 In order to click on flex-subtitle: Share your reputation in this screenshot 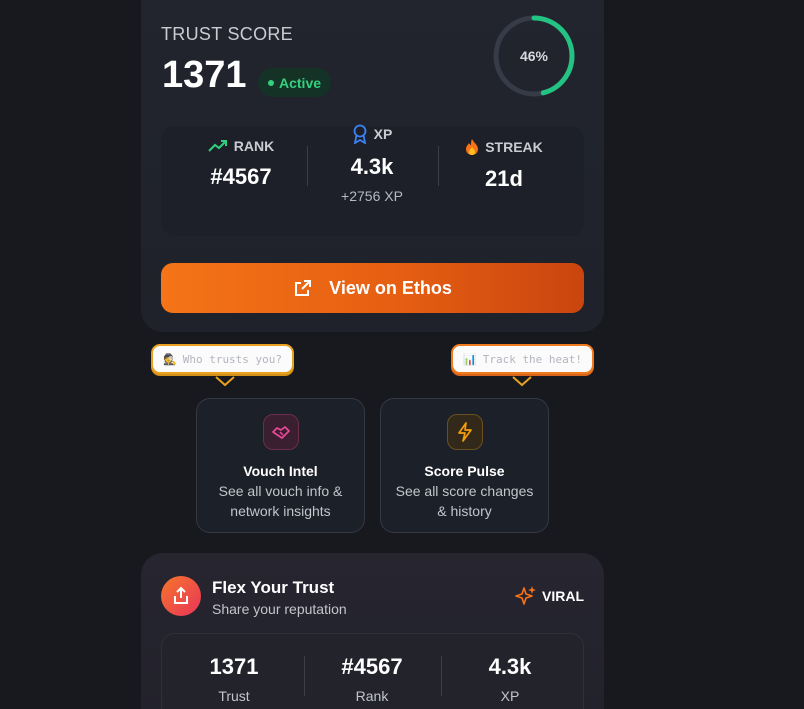, I will do `click(279, 609)`.